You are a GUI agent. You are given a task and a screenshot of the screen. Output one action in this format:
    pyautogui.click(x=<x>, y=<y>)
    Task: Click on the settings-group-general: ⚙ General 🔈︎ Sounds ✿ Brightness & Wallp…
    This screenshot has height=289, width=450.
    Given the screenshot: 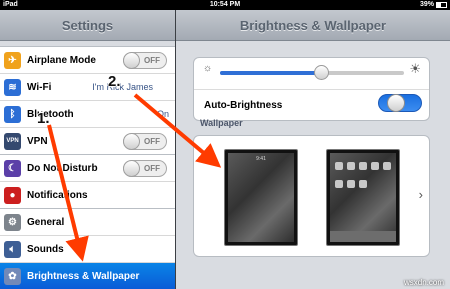 What is the action you would take?
    pyautogui.click(x=87, y=248)
    